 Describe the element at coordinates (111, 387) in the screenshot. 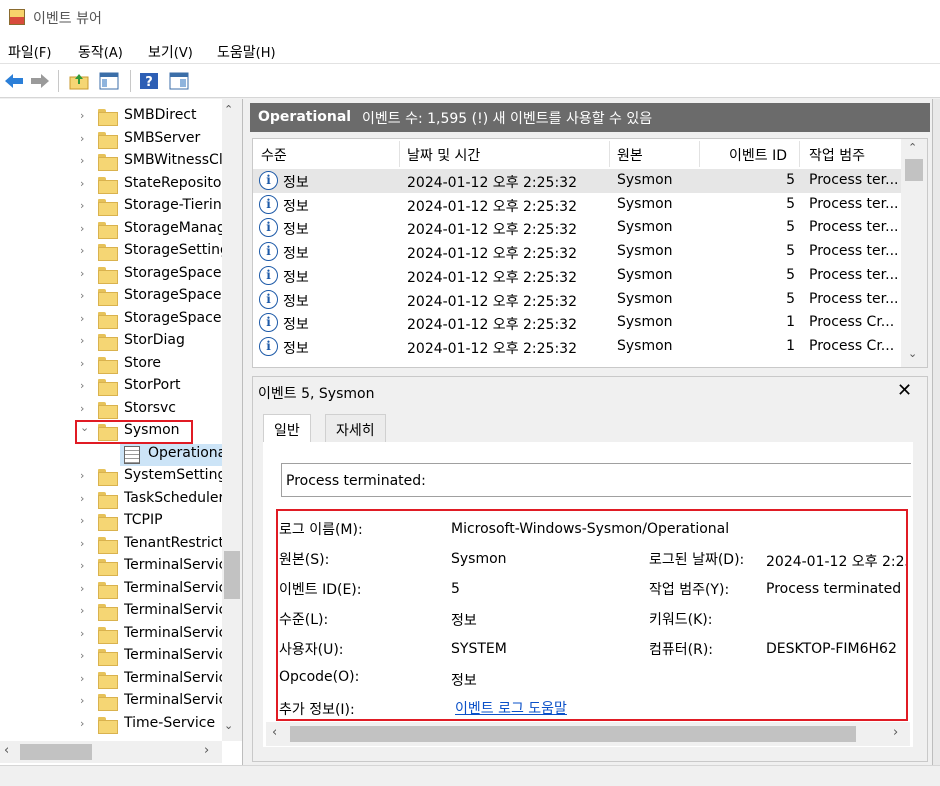

I see `tree-item: › StorPort` at that location.